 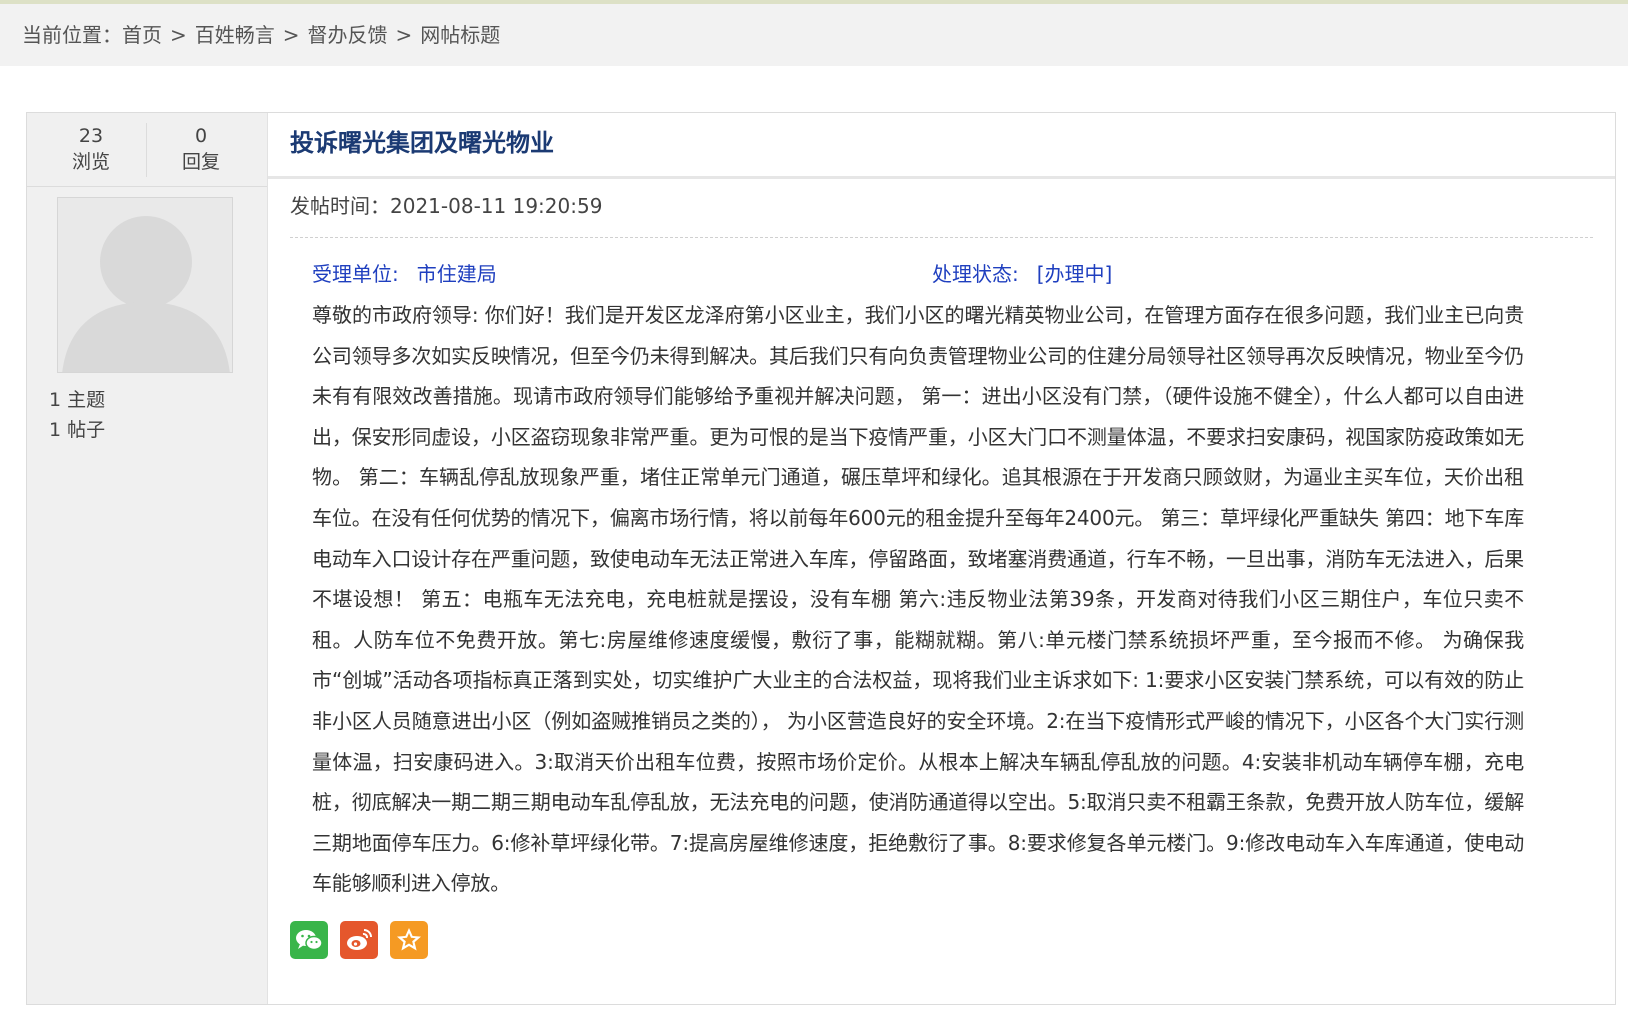 I want to click on share-bar, so click(x=365, y=940).